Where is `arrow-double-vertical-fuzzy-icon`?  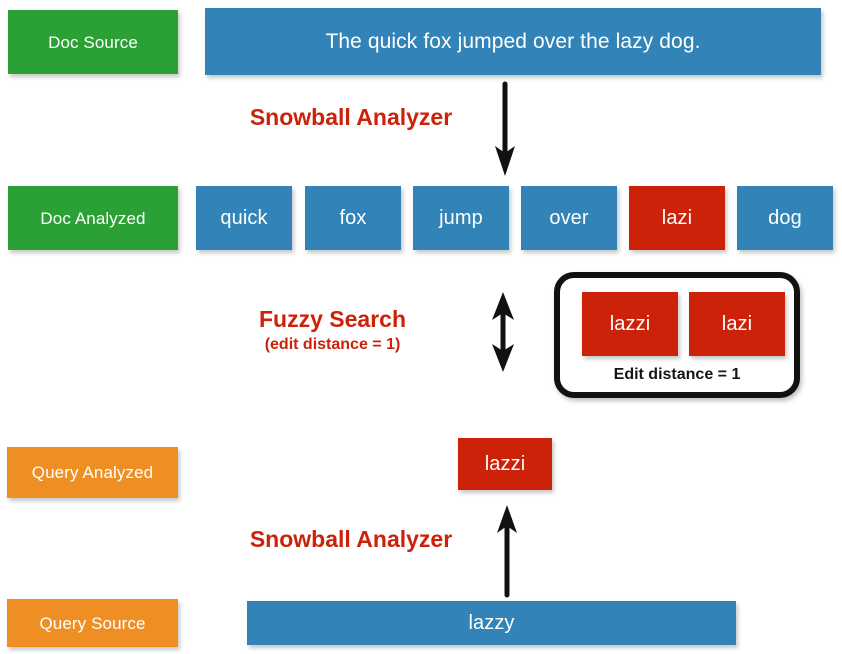
arrow-double-vertical-fuzzy-icon is located at coordinates (503, 332).